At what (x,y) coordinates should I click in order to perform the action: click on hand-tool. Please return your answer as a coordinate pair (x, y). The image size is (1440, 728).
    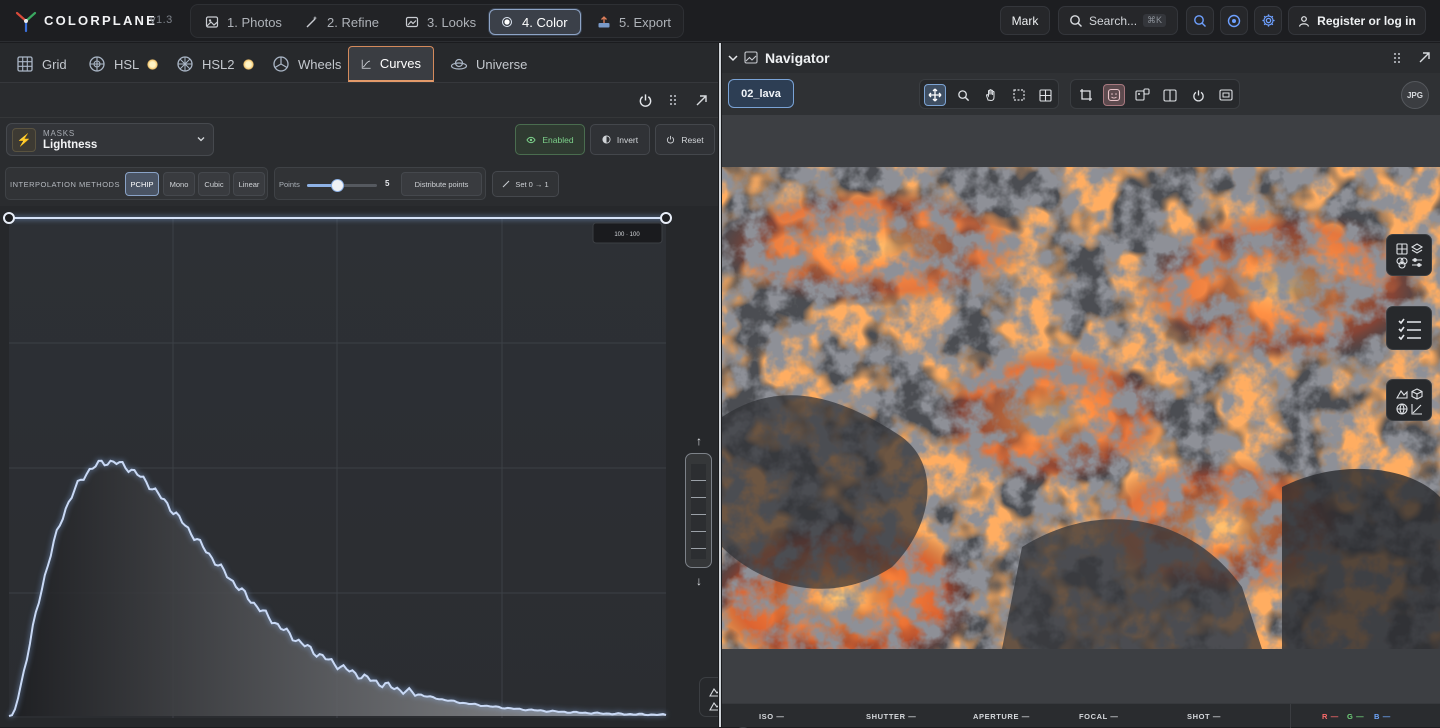
    Looking at the image, I should click on (991, 95).